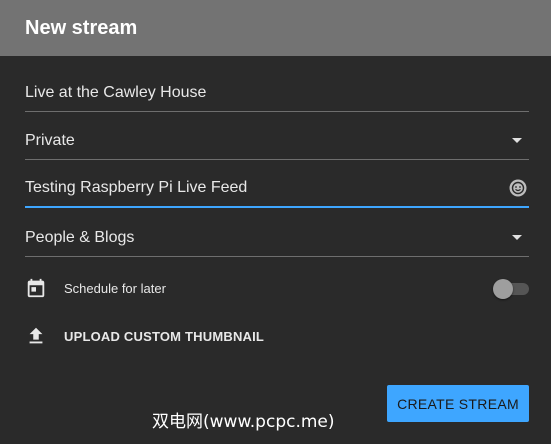 The height and width of the screenshot is (444, 551). What do you see at coordinates (81, 27) in the screenshot?
I see `dialog-title: New stream` at bounding box center [81, 27].